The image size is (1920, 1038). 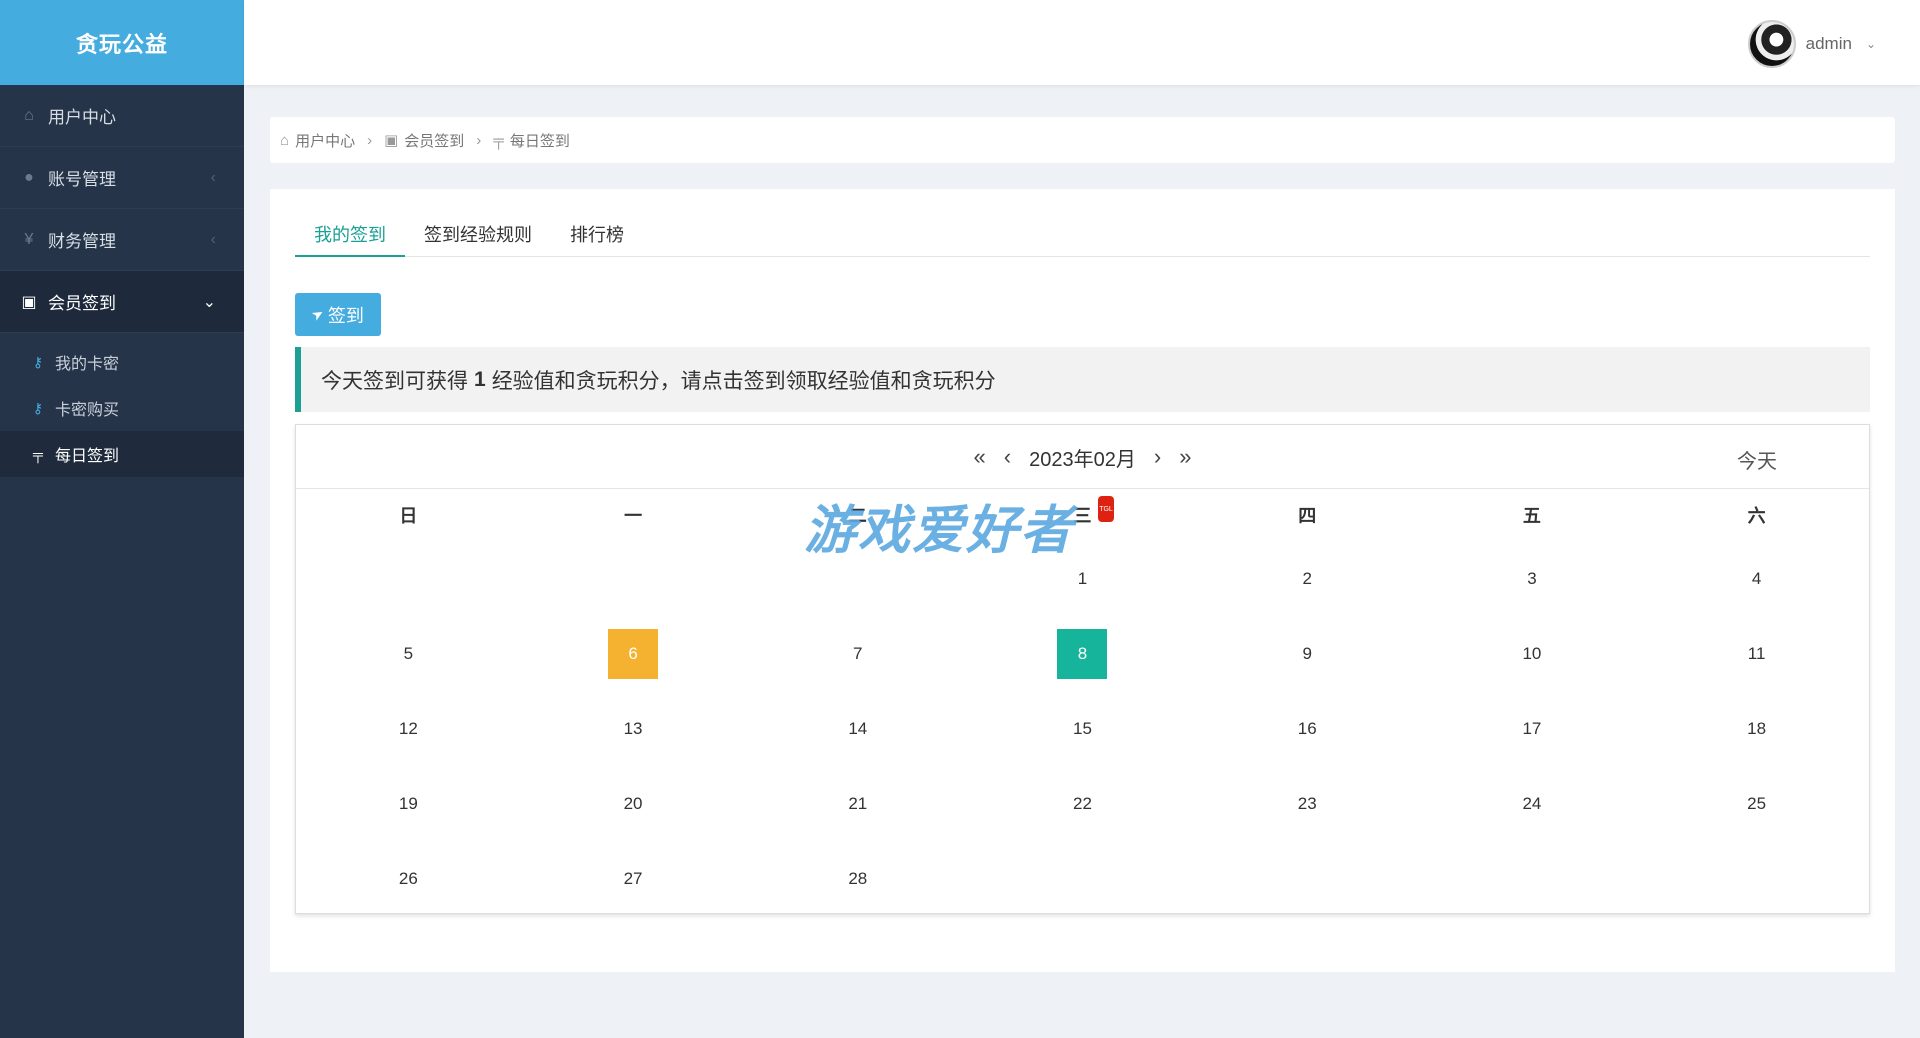 I want to click on calendar-day-2: 2, so click(x=1307, y=578).